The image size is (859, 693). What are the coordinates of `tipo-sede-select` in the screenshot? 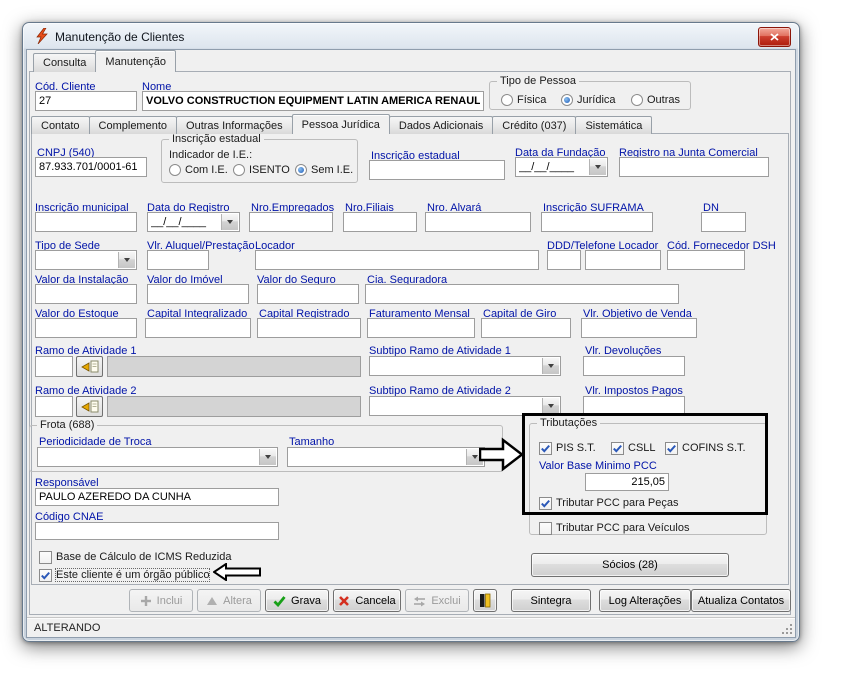 It's located at (86, 260).